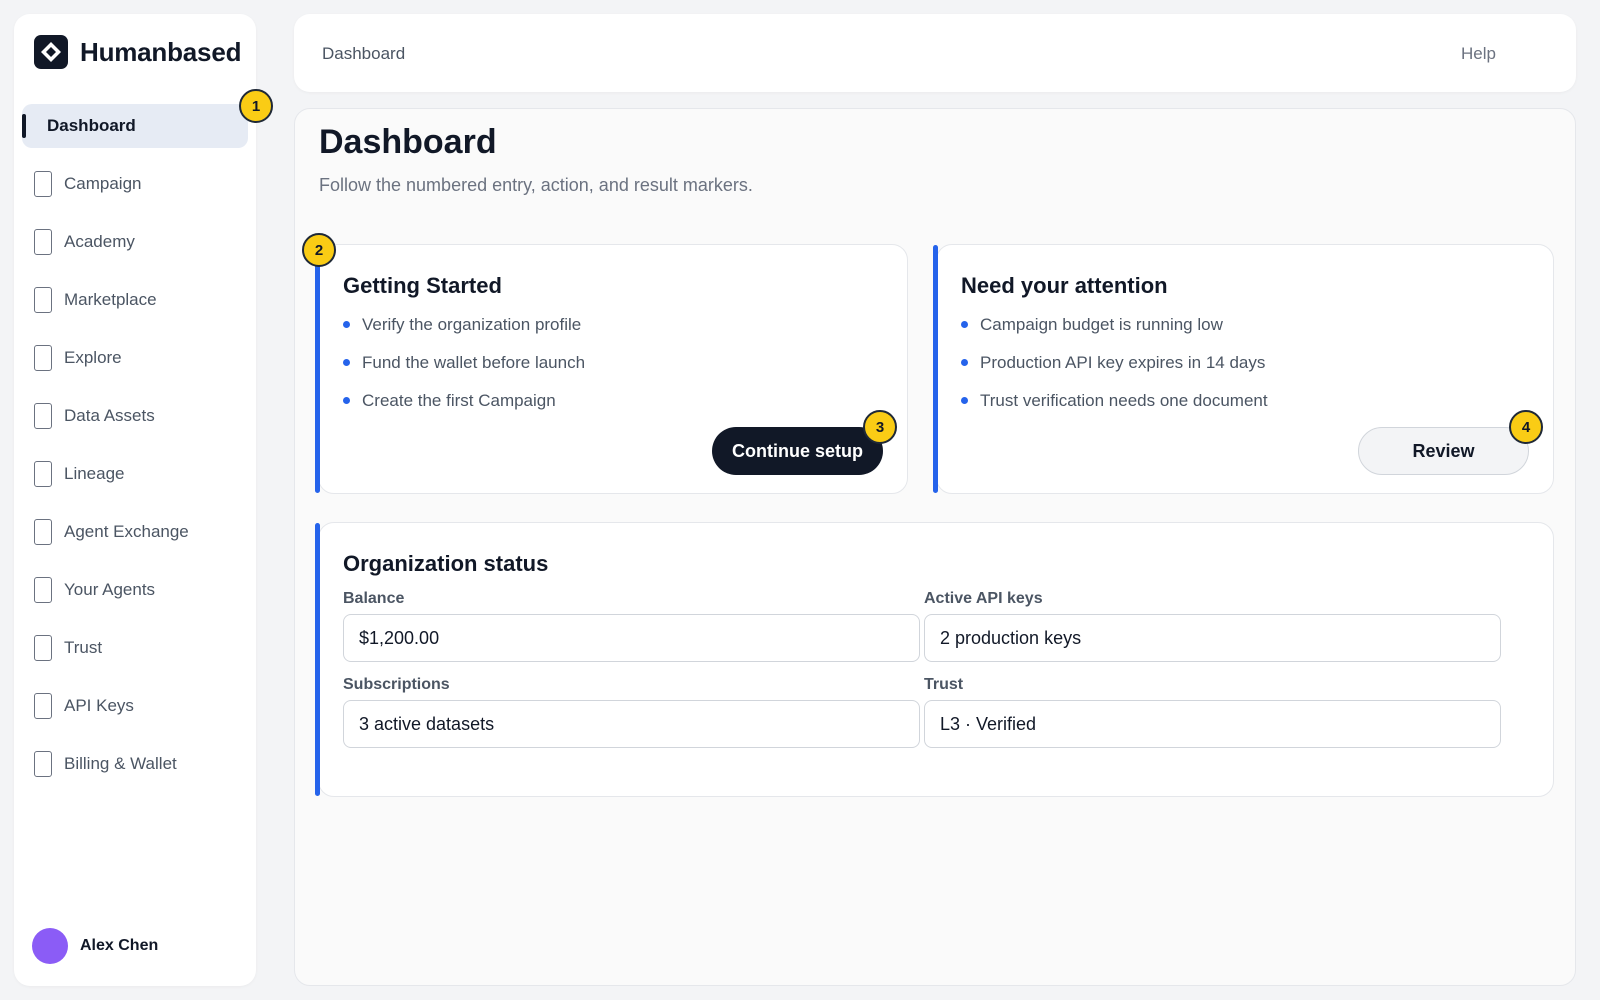  What do you see at coordinates (99, 241) in the screenshot?
I see `sidebar-item-label: Academy` at bounding box center [99, 241].